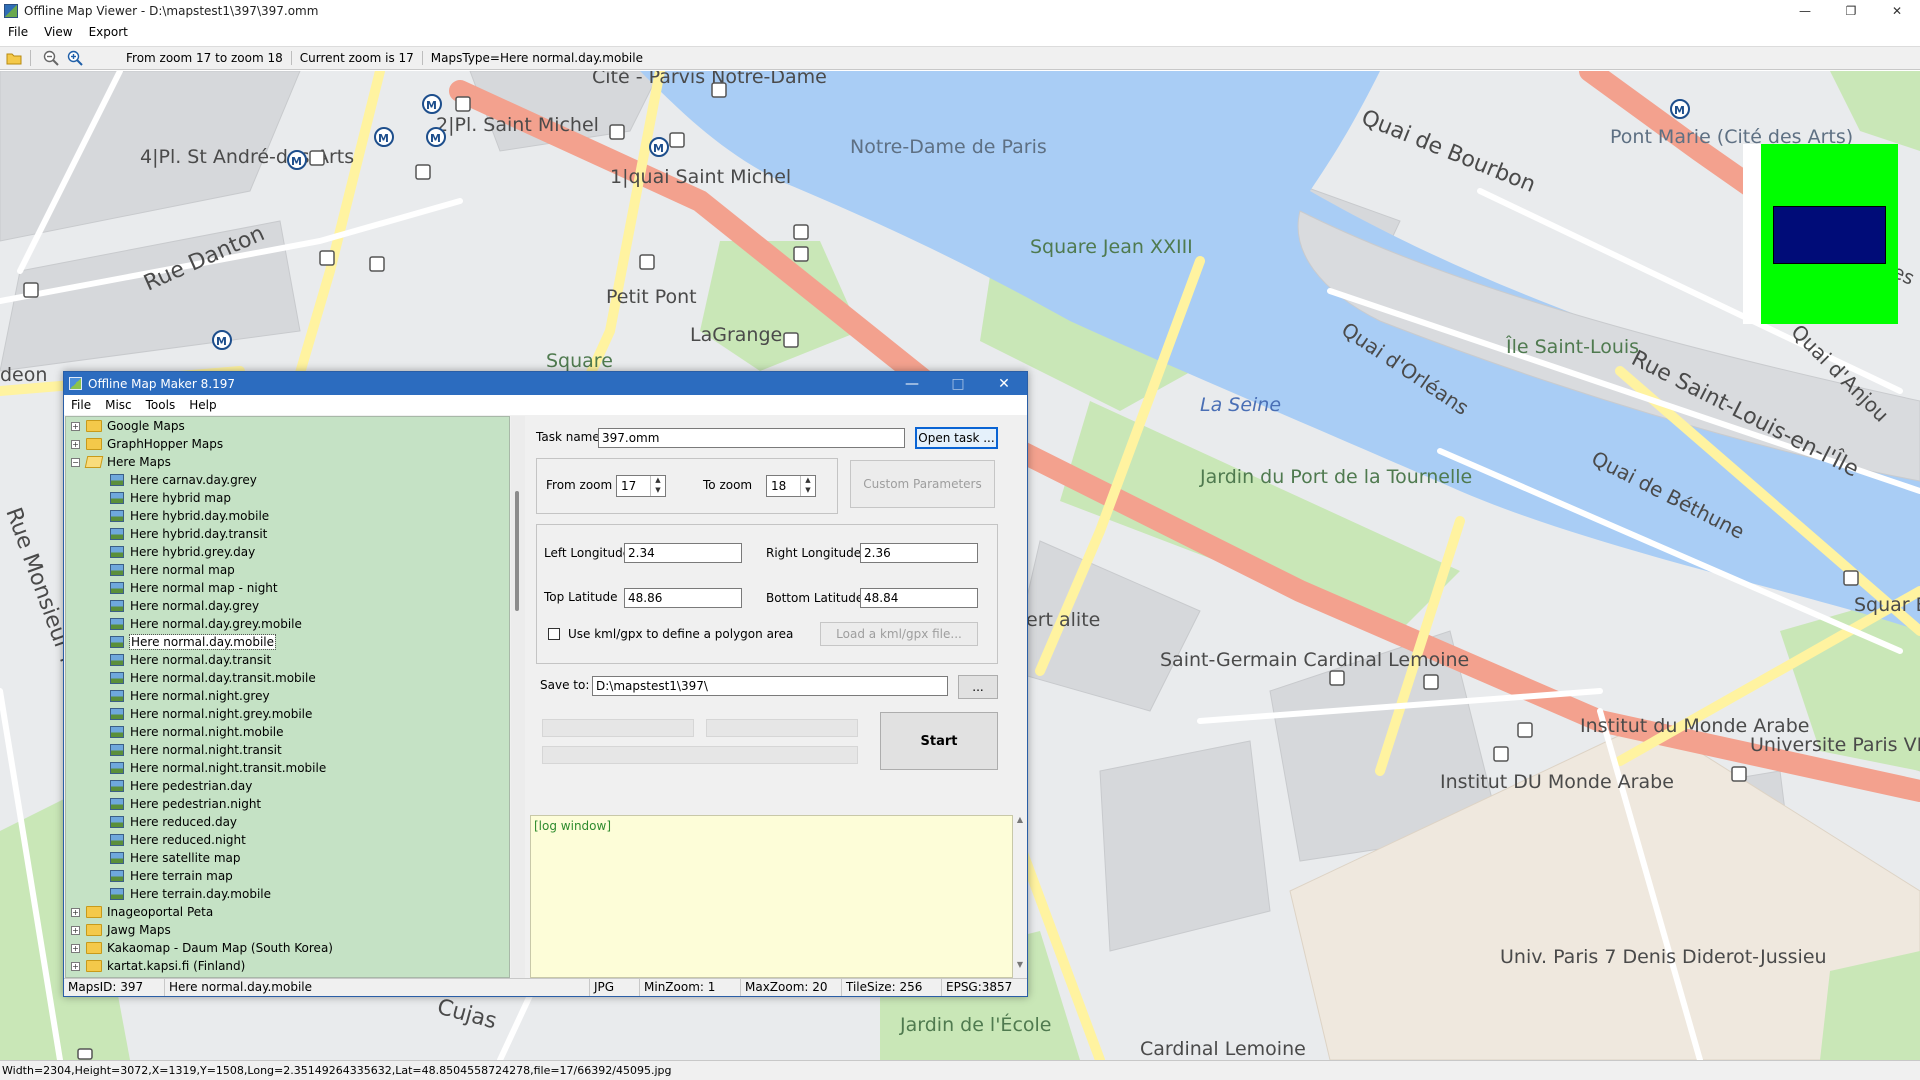 This screenshot has width=1920, height=1080. Describe the element at coordinates (287, 912) in the screenshot. I see `tree-folder-item: + Inageoportal Peta` at that location.